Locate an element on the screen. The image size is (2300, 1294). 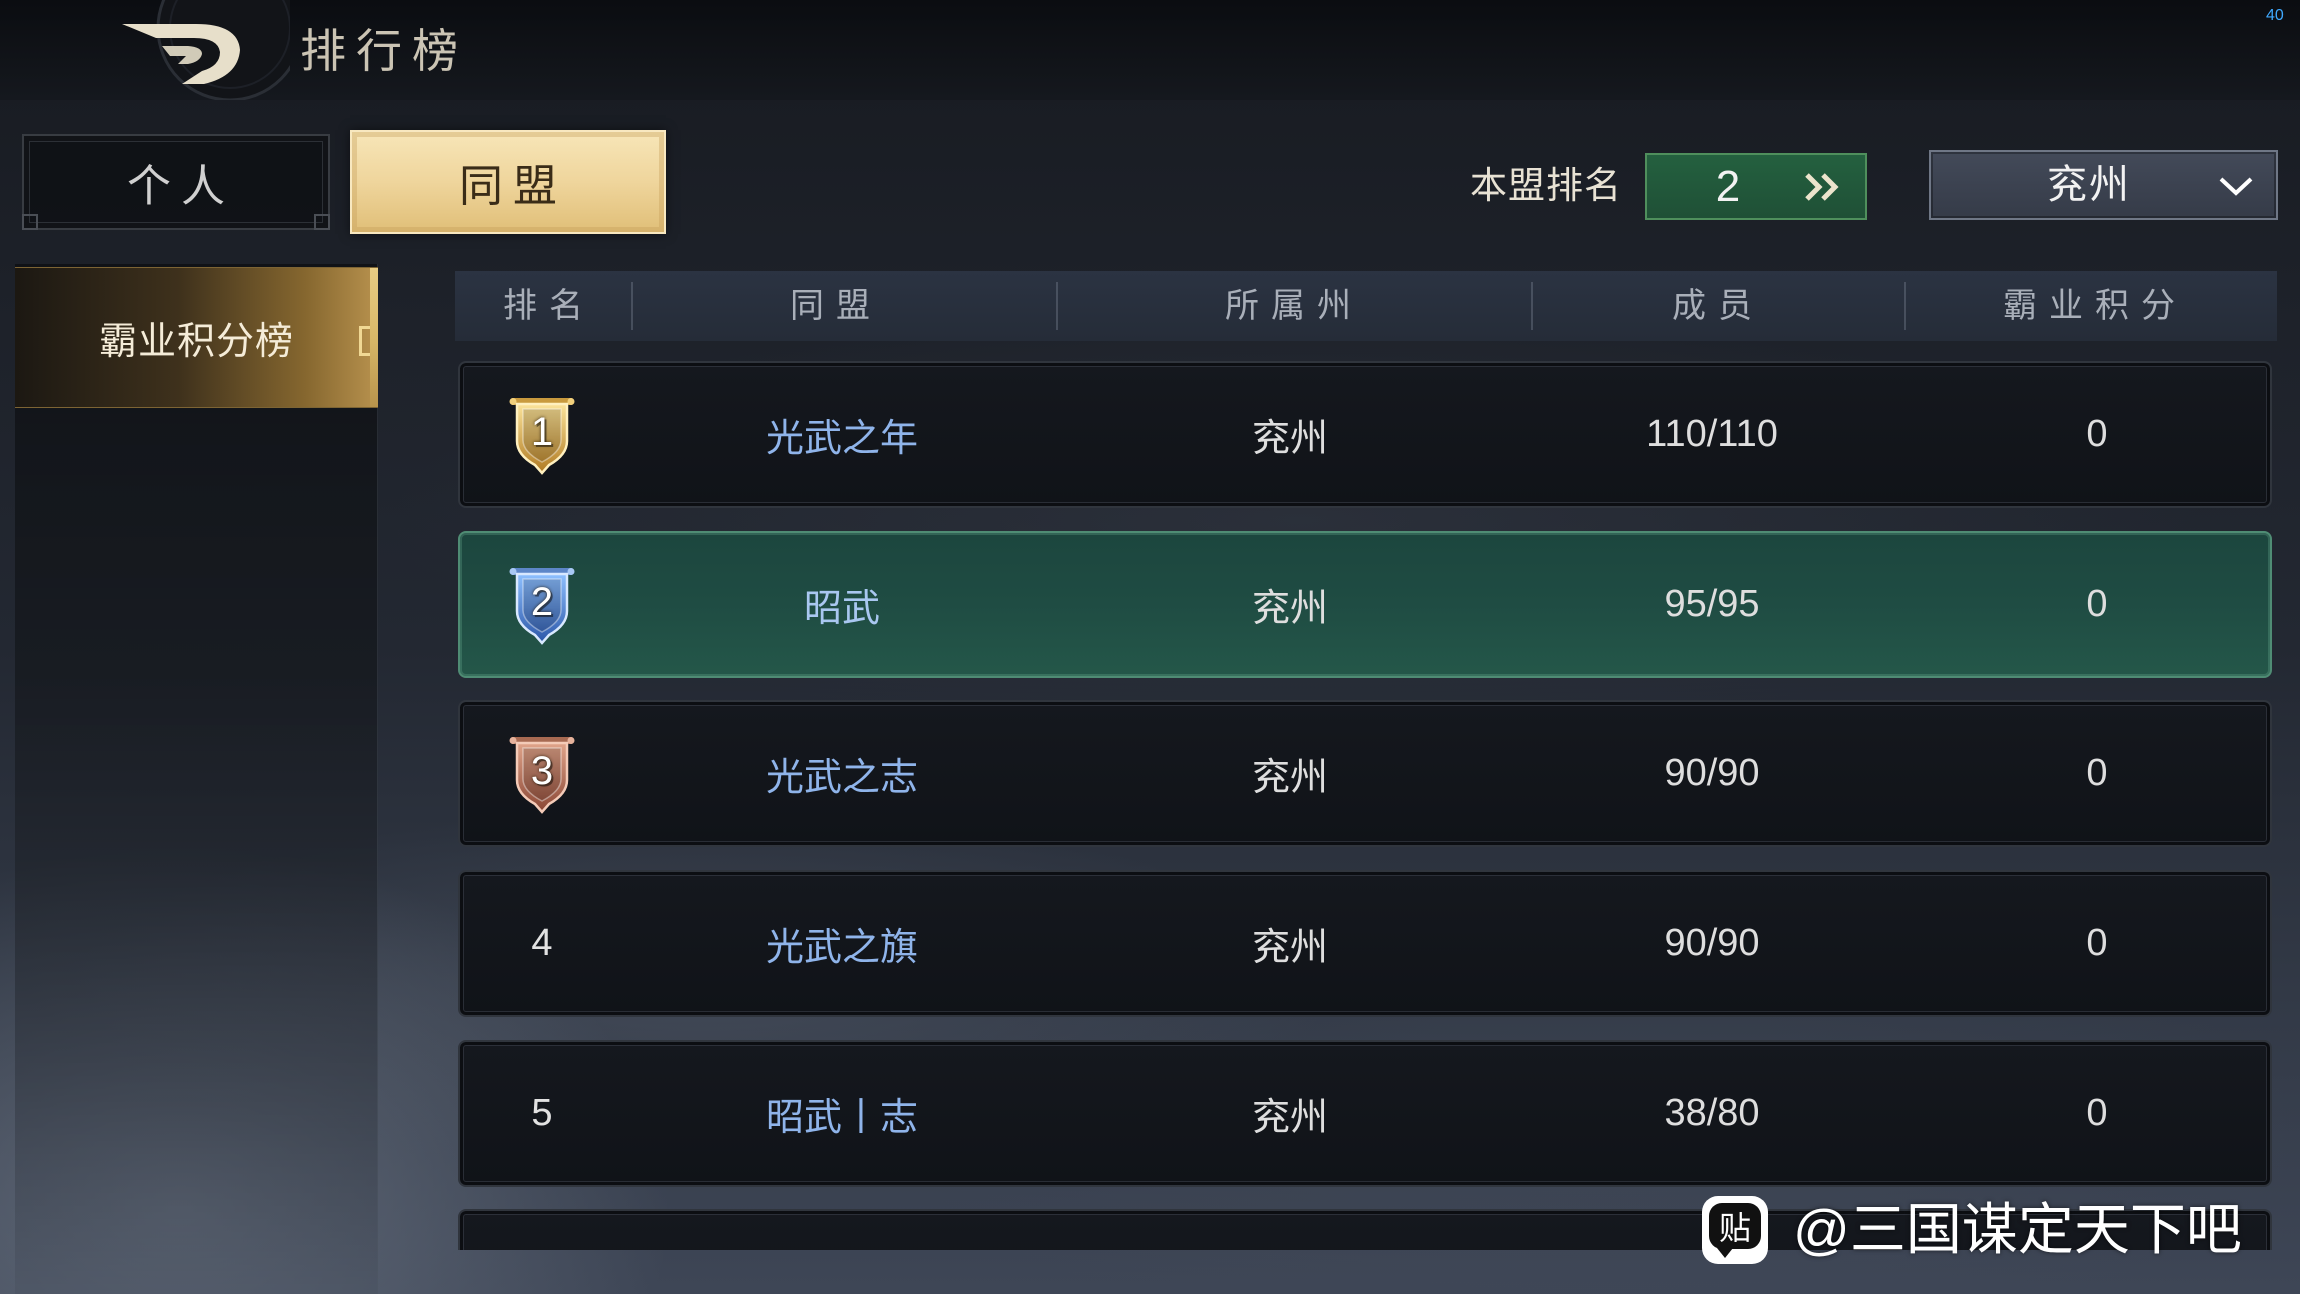
double-chevron-right-icon is located at coordinates (1822, 187).